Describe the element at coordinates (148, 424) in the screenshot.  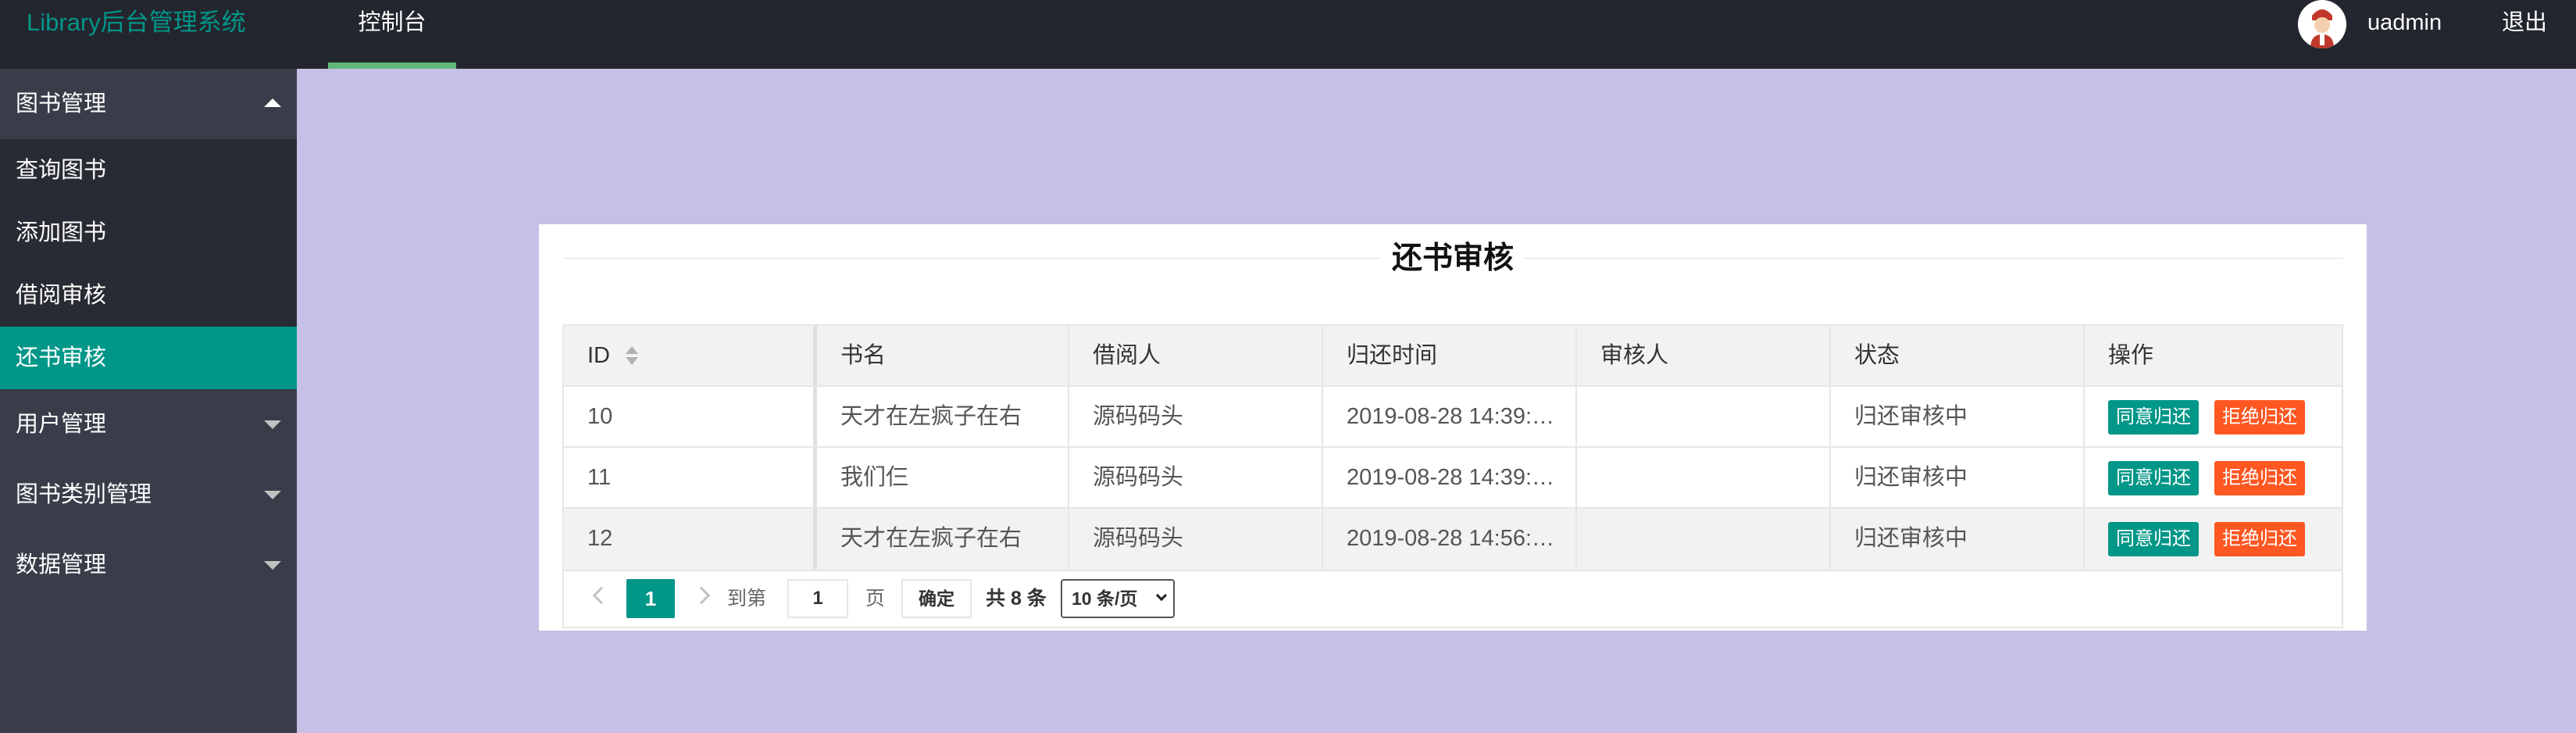
I see `sidebar-group-user-management: 用户管理` at that location.